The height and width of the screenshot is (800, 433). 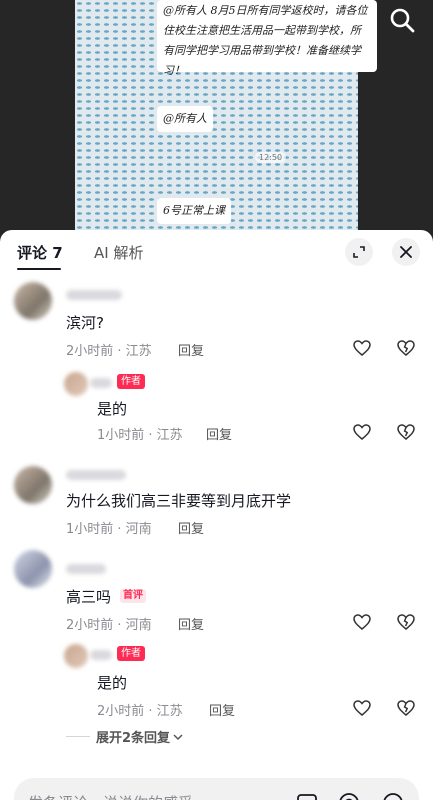 What do you see at coordinates (216, 786) in the screenshot?
I see `comment-input-bar: 发条评论，说说你的感受` at bounding box center [216, 786].